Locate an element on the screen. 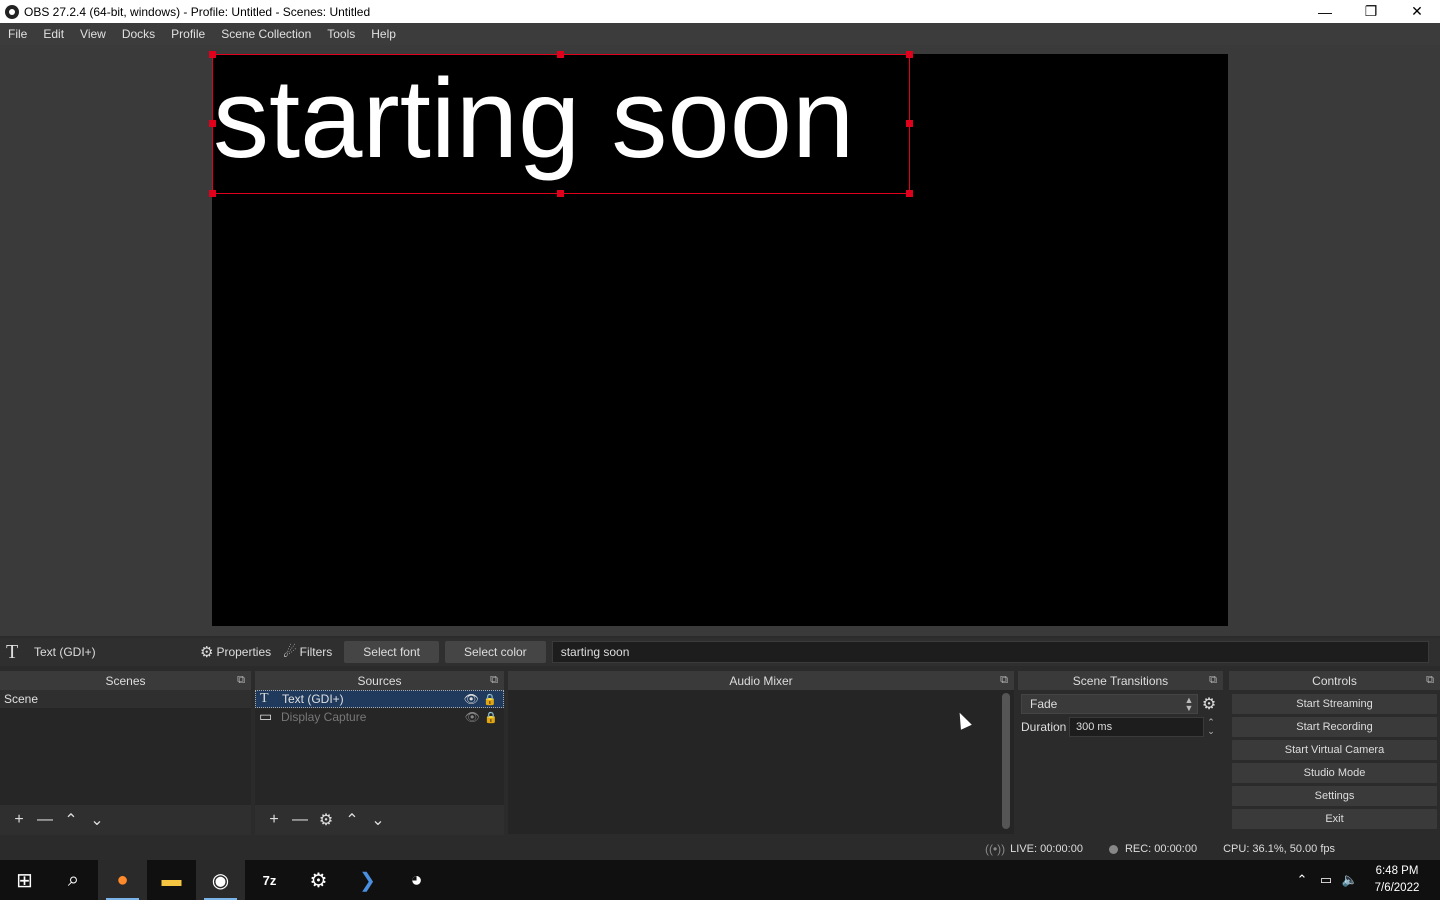 The width and height of the screenshot is (1440, 900). minimize-button: — is located at coordinates (1325, 11).